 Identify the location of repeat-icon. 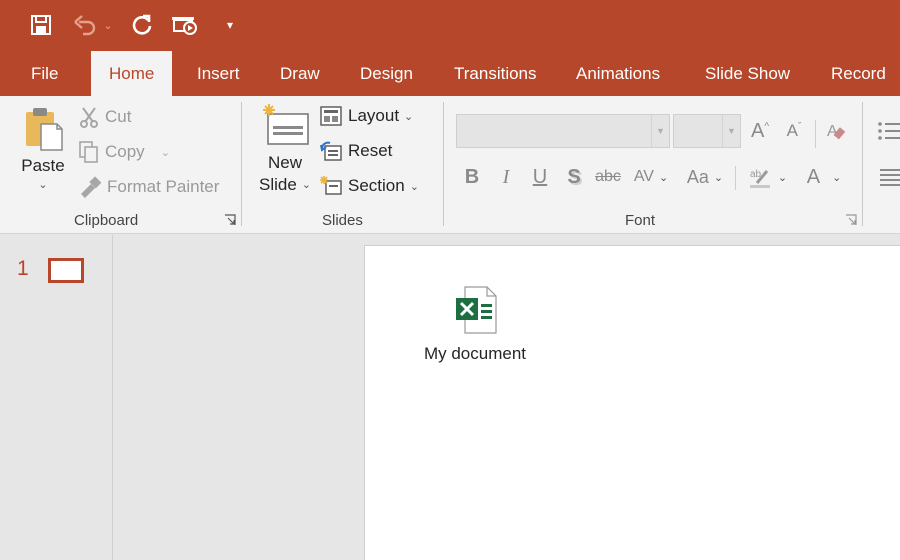
(142, 24).